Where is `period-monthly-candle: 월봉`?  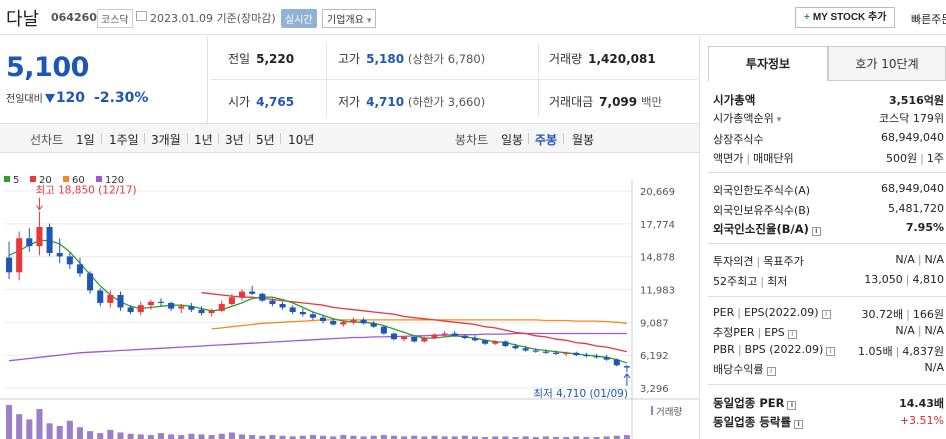 period-monthly-candle: 월봉 is located at coordinates (583, 139).